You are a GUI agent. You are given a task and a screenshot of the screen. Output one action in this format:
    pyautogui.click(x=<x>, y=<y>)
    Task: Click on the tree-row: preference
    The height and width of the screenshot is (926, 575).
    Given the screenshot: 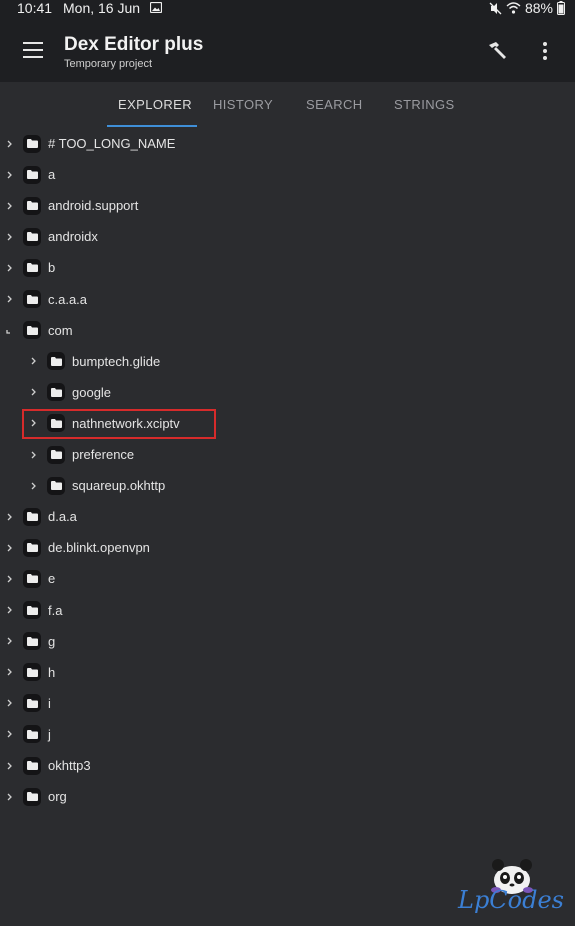 What is the action you would take?
    pyautogui.click(x=81, y=454)
    